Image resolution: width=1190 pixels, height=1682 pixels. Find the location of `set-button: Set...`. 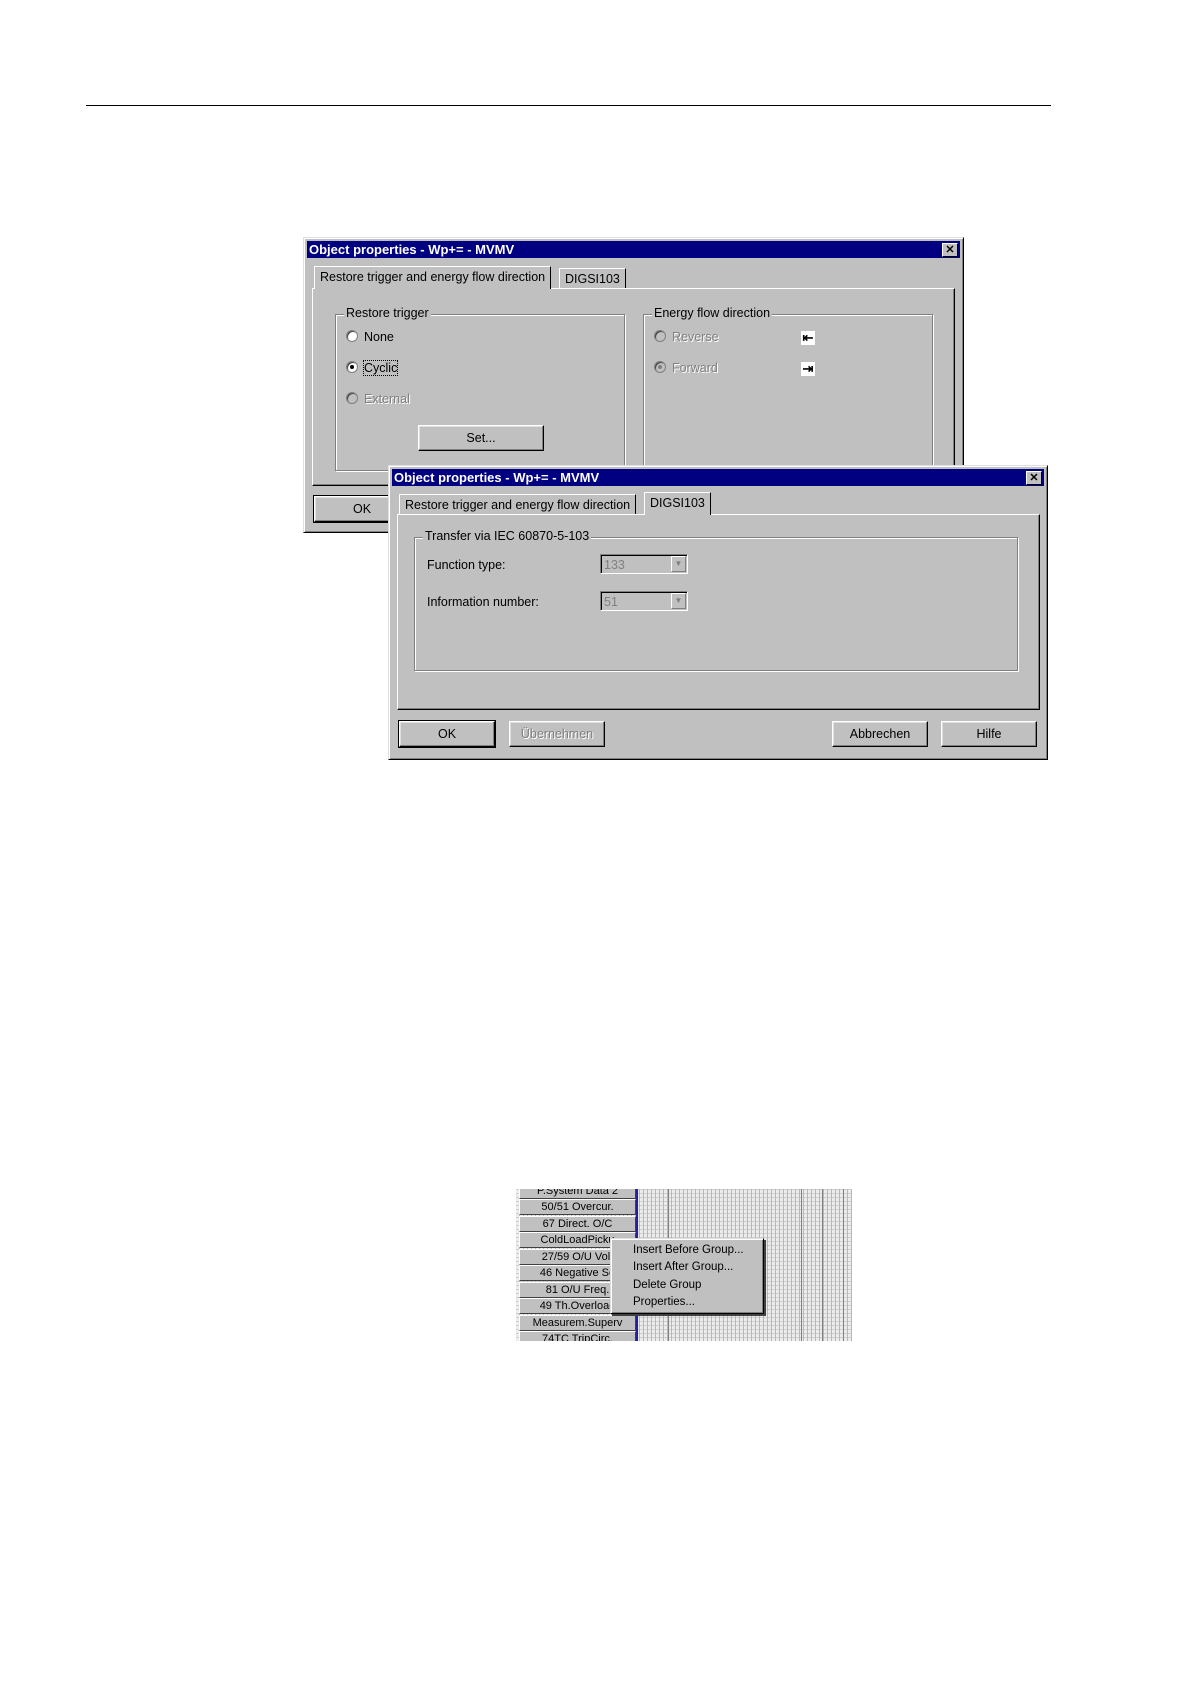

set-button: Set... is located at coordinates (481, 438).